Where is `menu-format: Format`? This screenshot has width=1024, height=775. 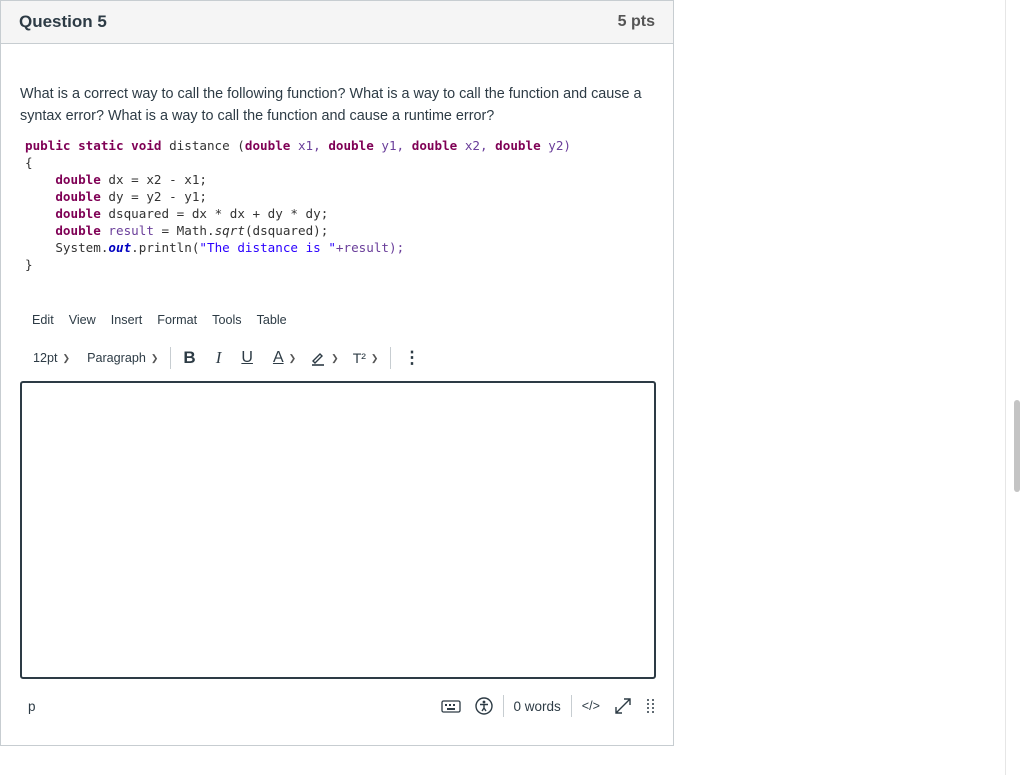 menu-format: Format is located at coordinates (177, 320).